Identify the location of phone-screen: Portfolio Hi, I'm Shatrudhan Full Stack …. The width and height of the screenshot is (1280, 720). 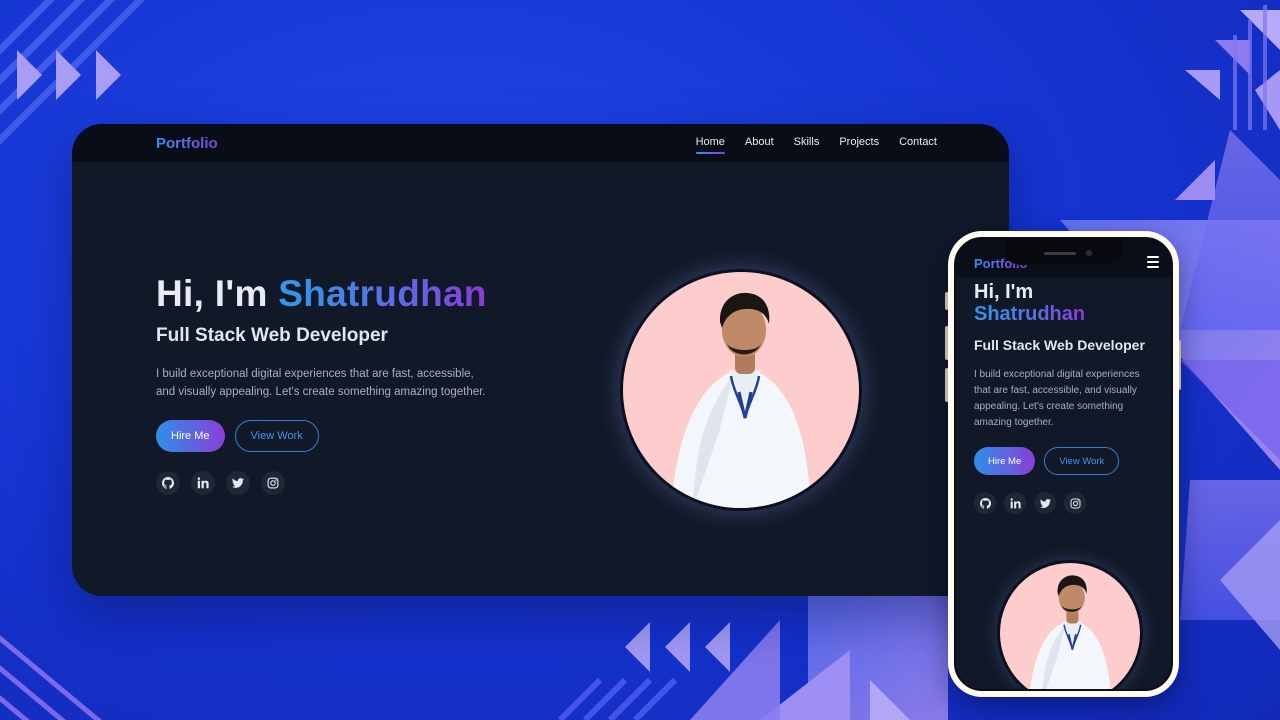
(1063, 464).